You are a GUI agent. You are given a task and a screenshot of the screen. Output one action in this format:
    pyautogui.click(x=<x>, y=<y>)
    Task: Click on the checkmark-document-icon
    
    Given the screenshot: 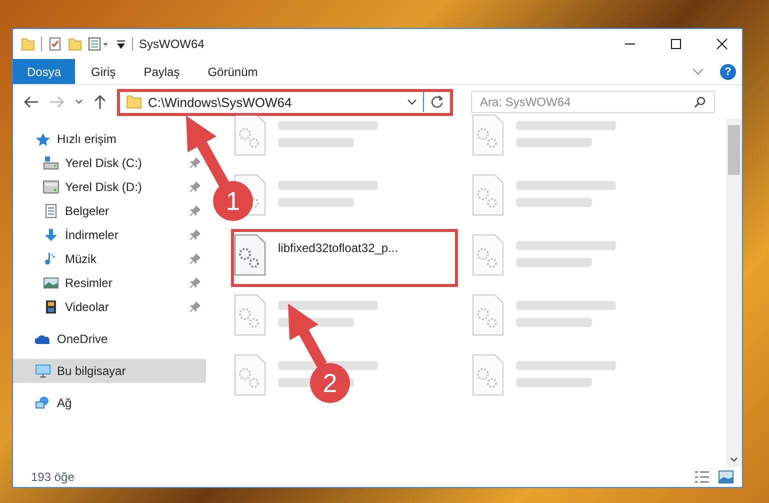 What is the action you would take?
    pyautogui.click(x=55, y=44)
    